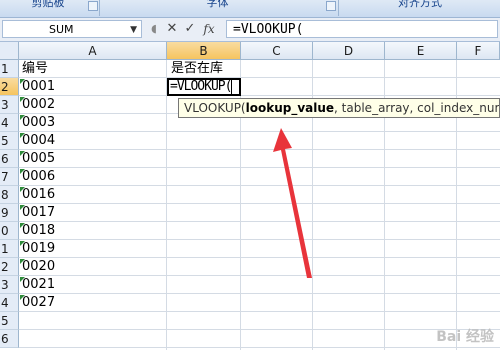 The width and height of the screenshot is (500, 350). Describe the element at coordinates (465, 337) in the screenshot. I see `watermark: Bai 经验` at that location.